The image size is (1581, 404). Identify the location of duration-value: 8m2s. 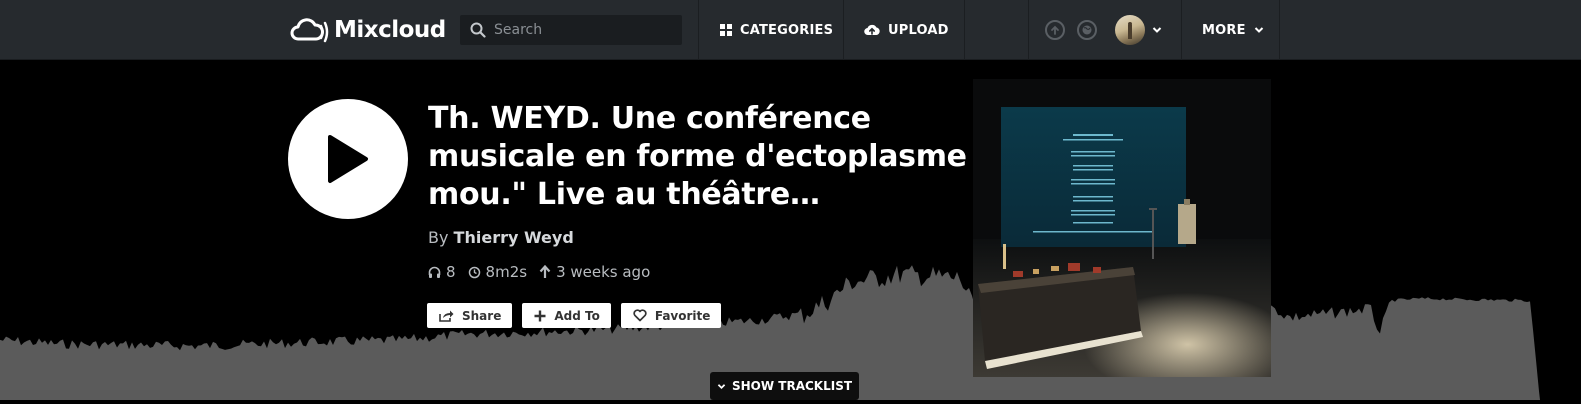
(506, 272).